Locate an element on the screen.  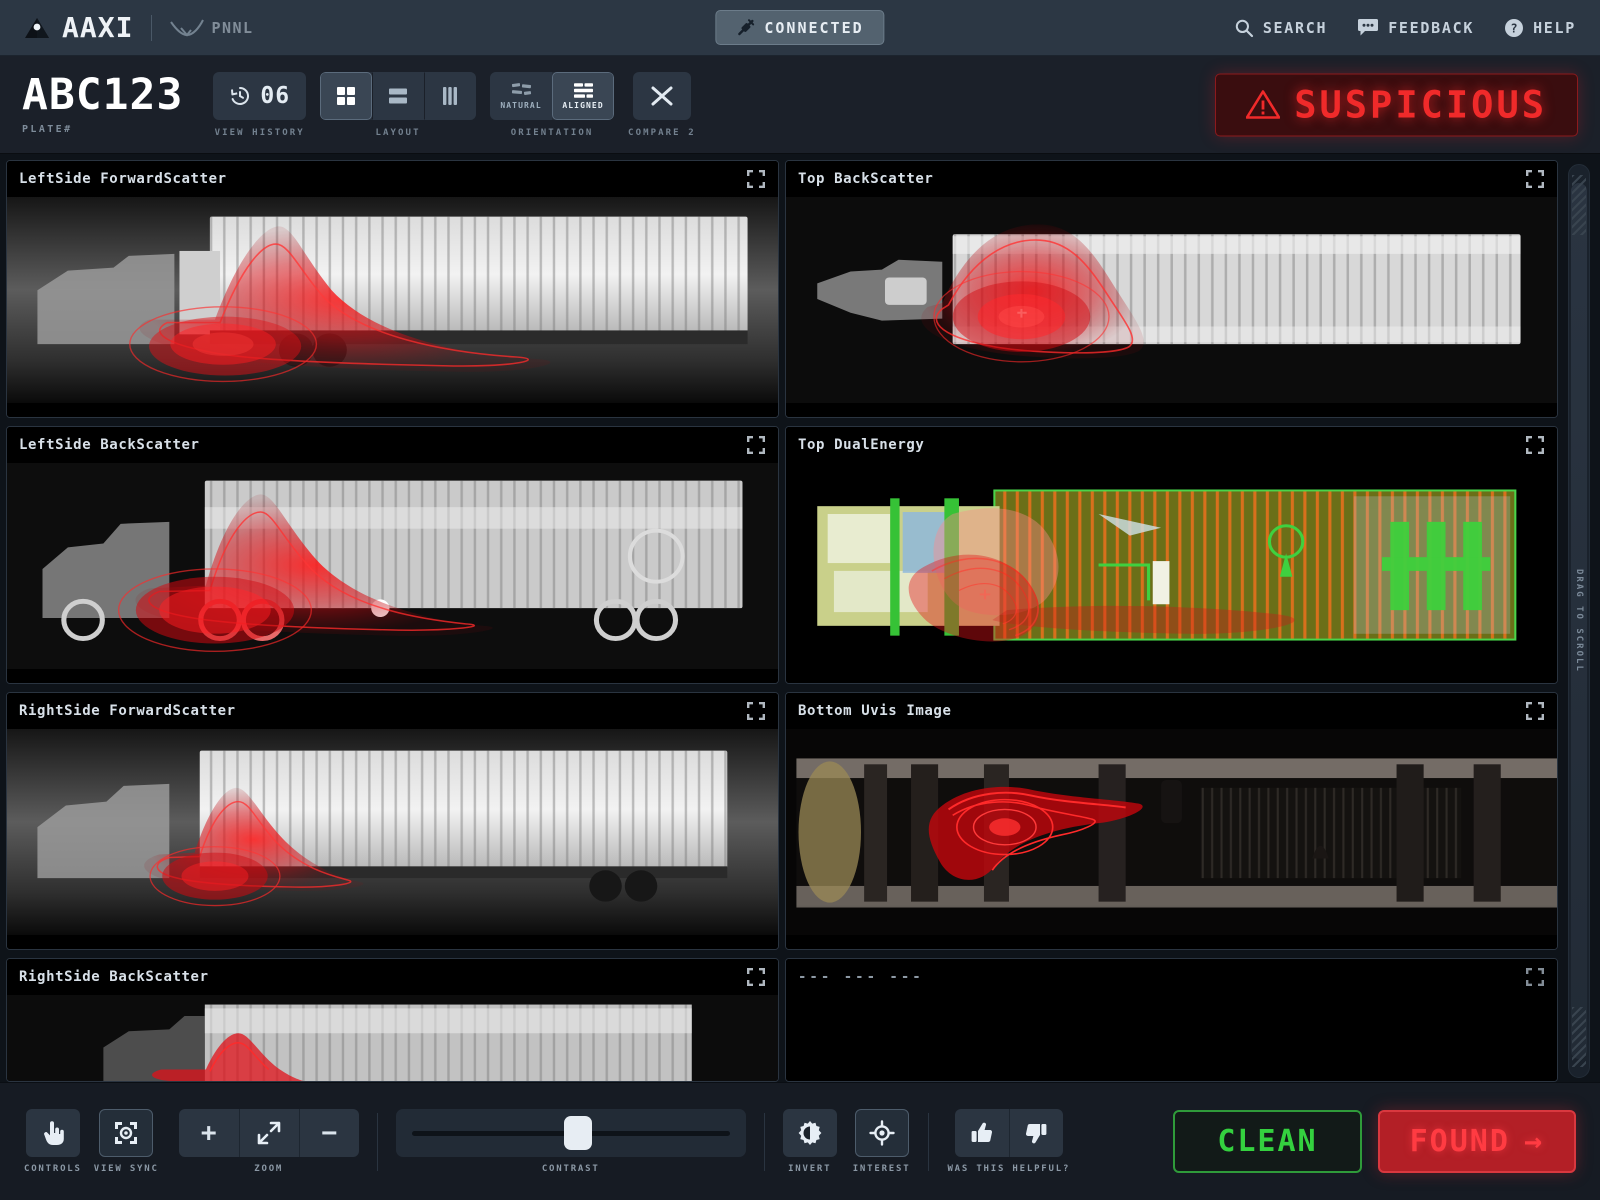
helpful-group: WAS THIS HELPFUL? is located at coordinates (1008, 1141).